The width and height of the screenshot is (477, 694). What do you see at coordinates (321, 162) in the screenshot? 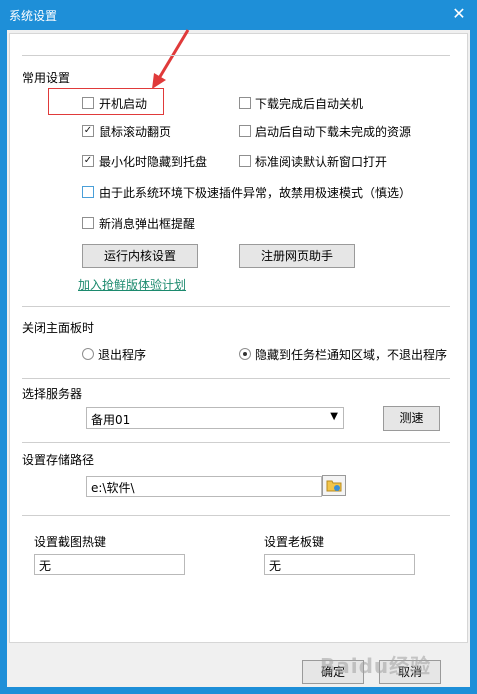
I see `new-window-label: 标准阅读默认新窗口打开` at bounding box center [321, 162].